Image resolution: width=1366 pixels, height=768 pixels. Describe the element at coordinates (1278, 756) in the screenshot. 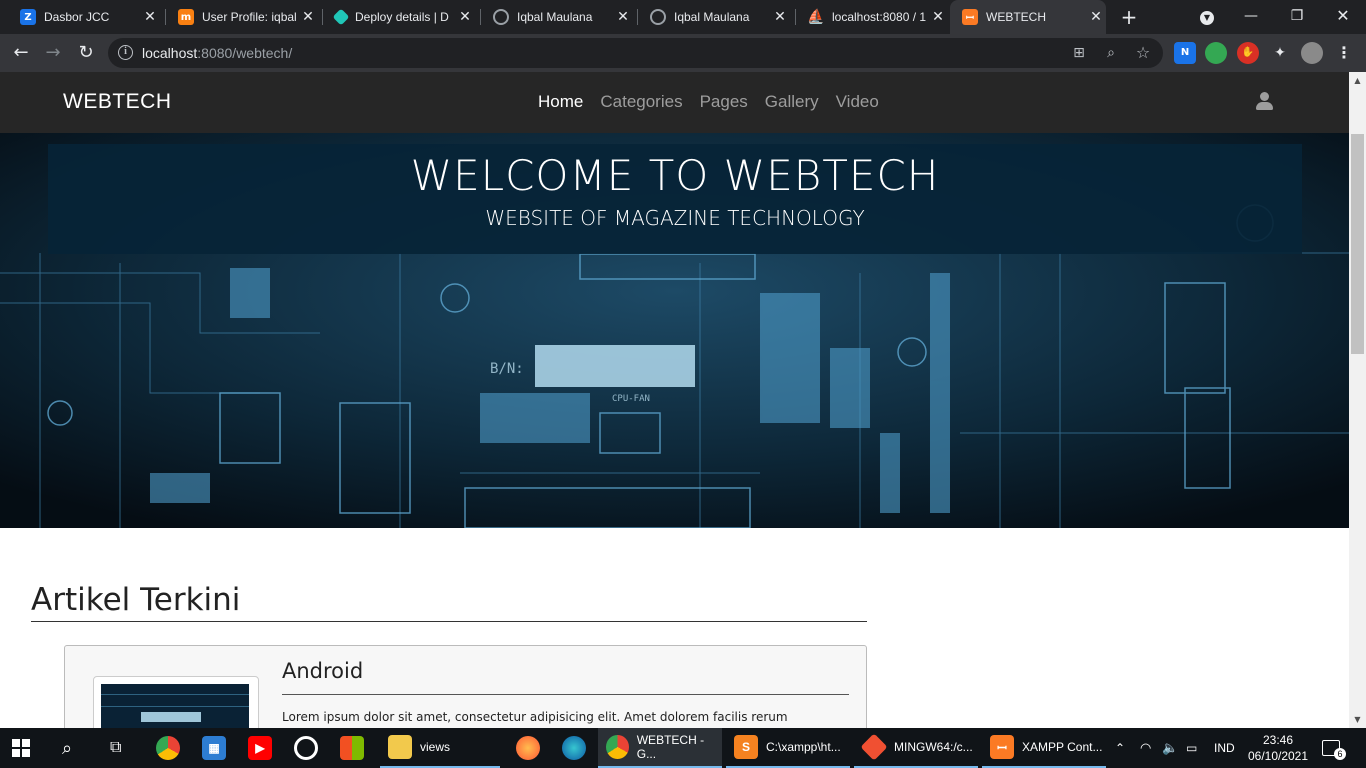

I see `clock-date: 06/10/2021` at that location.